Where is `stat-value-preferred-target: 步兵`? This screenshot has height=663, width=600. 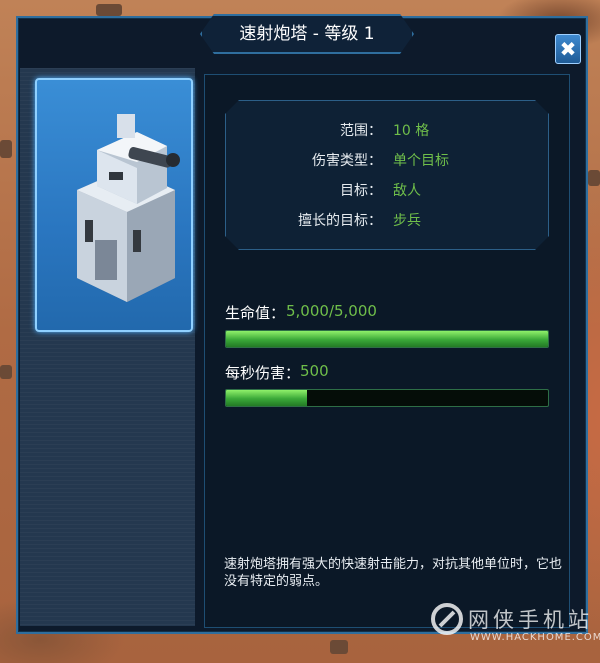
stat-value-preferred-target: 步兵 is located at coordinates (407, 221).